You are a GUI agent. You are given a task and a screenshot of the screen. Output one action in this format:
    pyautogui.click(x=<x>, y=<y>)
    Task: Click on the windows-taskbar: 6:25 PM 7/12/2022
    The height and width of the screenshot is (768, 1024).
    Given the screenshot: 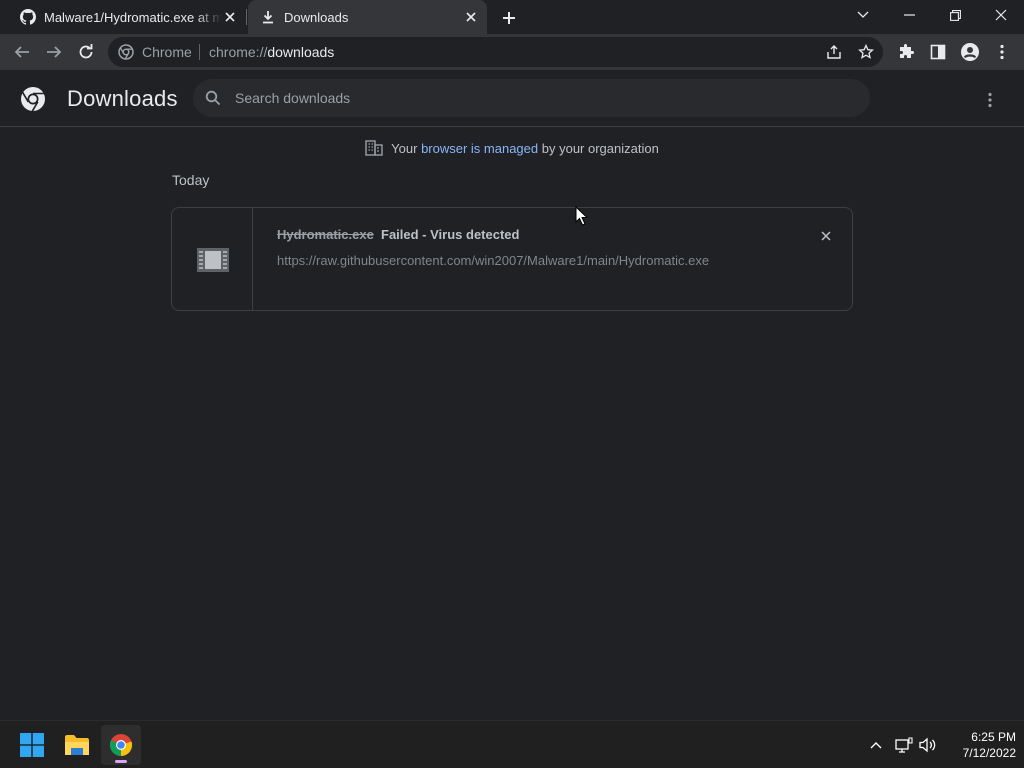 What is the action you would take?
    pyautogui.click(x=512, y=744)
    